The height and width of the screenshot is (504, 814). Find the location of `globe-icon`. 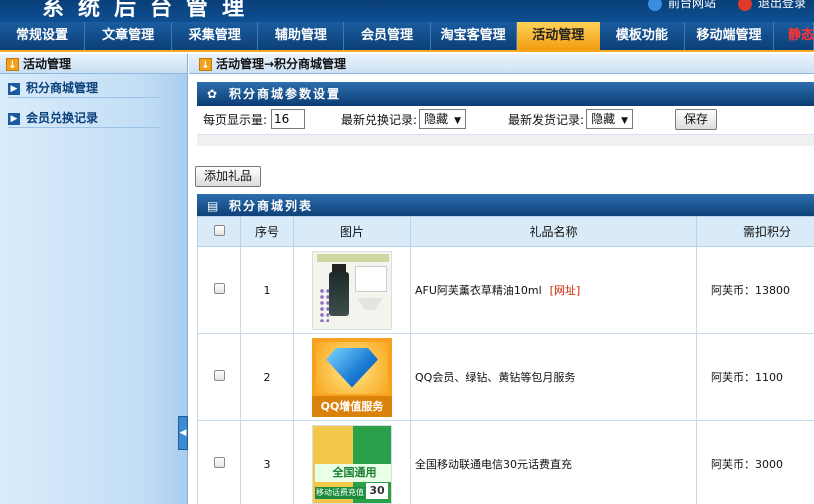

globe-icon is located at coordinates (655, 5).